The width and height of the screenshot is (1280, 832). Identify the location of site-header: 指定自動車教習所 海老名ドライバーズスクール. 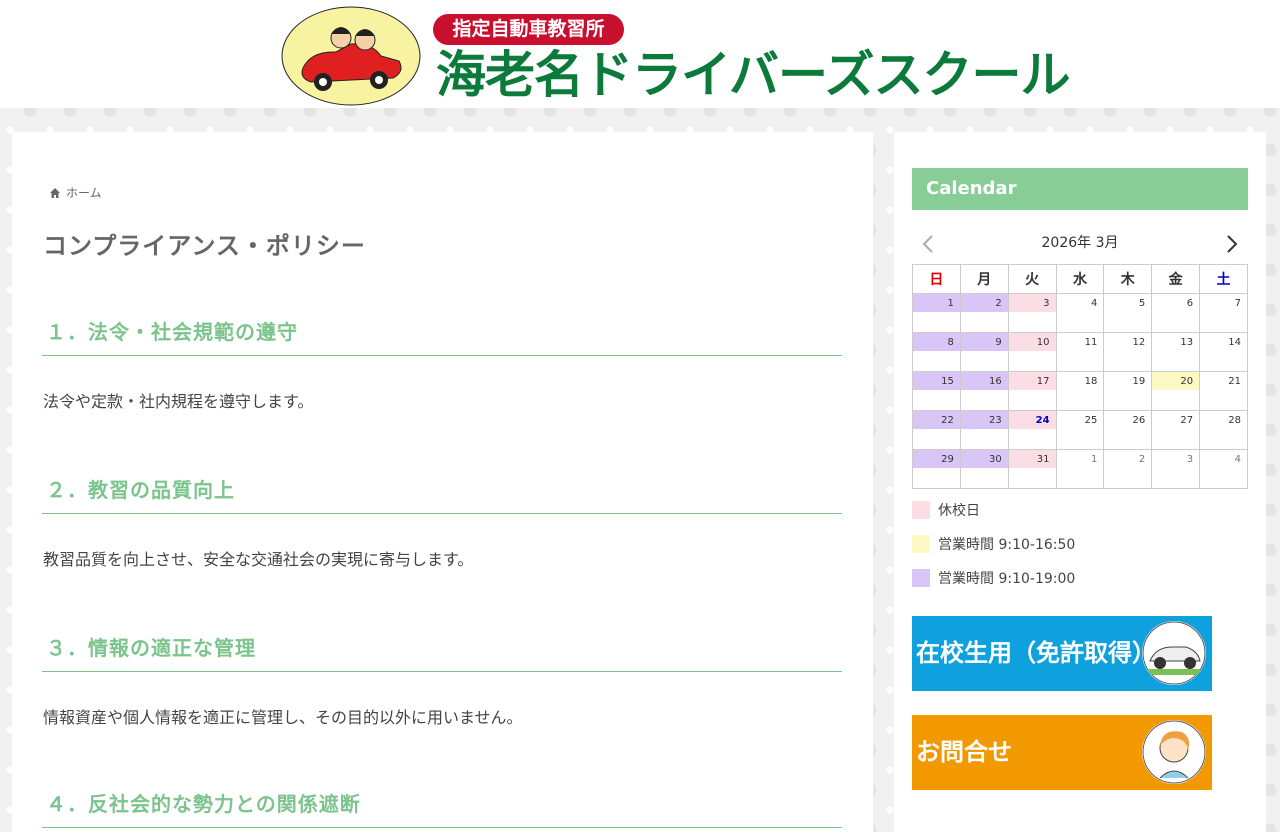
(640, 54).